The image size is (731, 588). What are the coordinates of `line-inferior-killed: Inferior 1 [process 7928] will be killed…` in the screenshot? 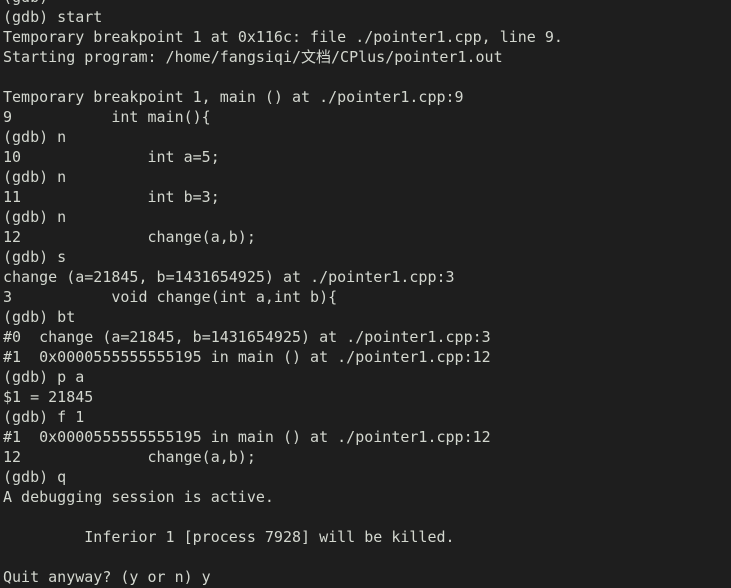 It's located at (365, 537).